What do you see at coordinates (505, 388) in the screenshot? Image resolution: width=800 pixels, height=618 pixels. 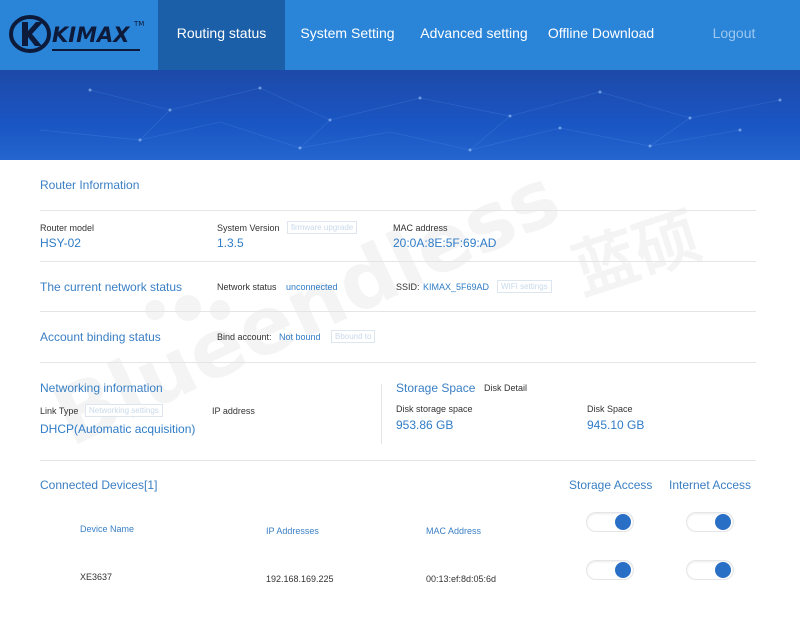 I see `disk-detail-link: Disk Detail` at bounding box center [505, 388].